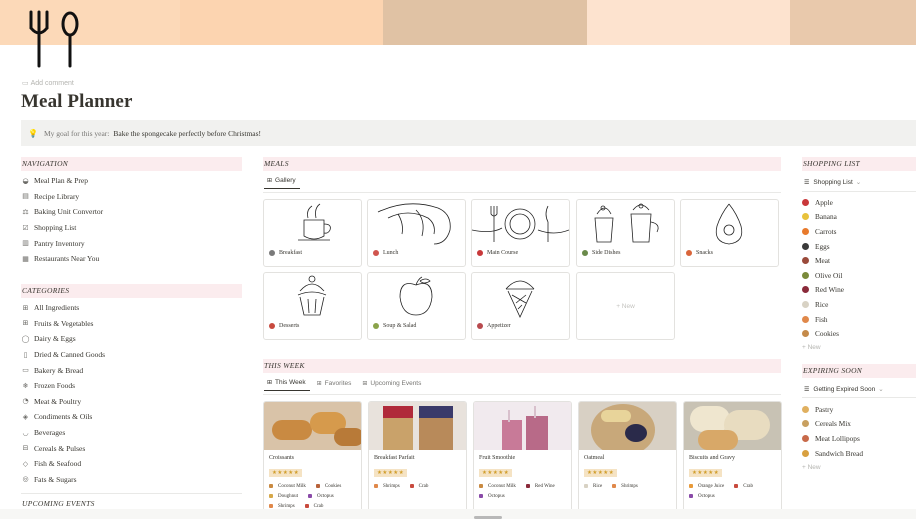  What do you see at coordinates (689, 253) in the screenshot?
I see `pot-icon` at bounding box center [689, 253].